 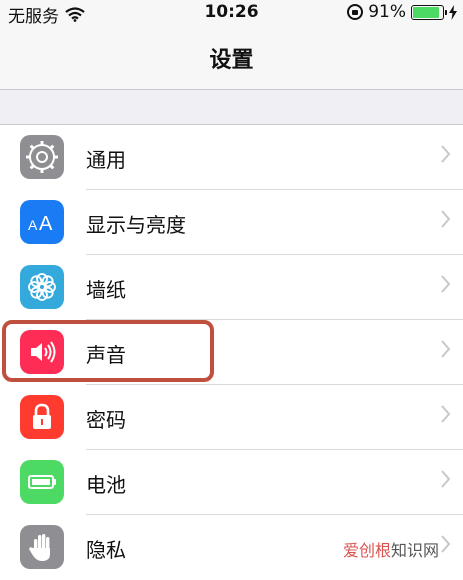 I want to click on settings-row-wallpaper: 墙纸, so click(x=231, y=287).